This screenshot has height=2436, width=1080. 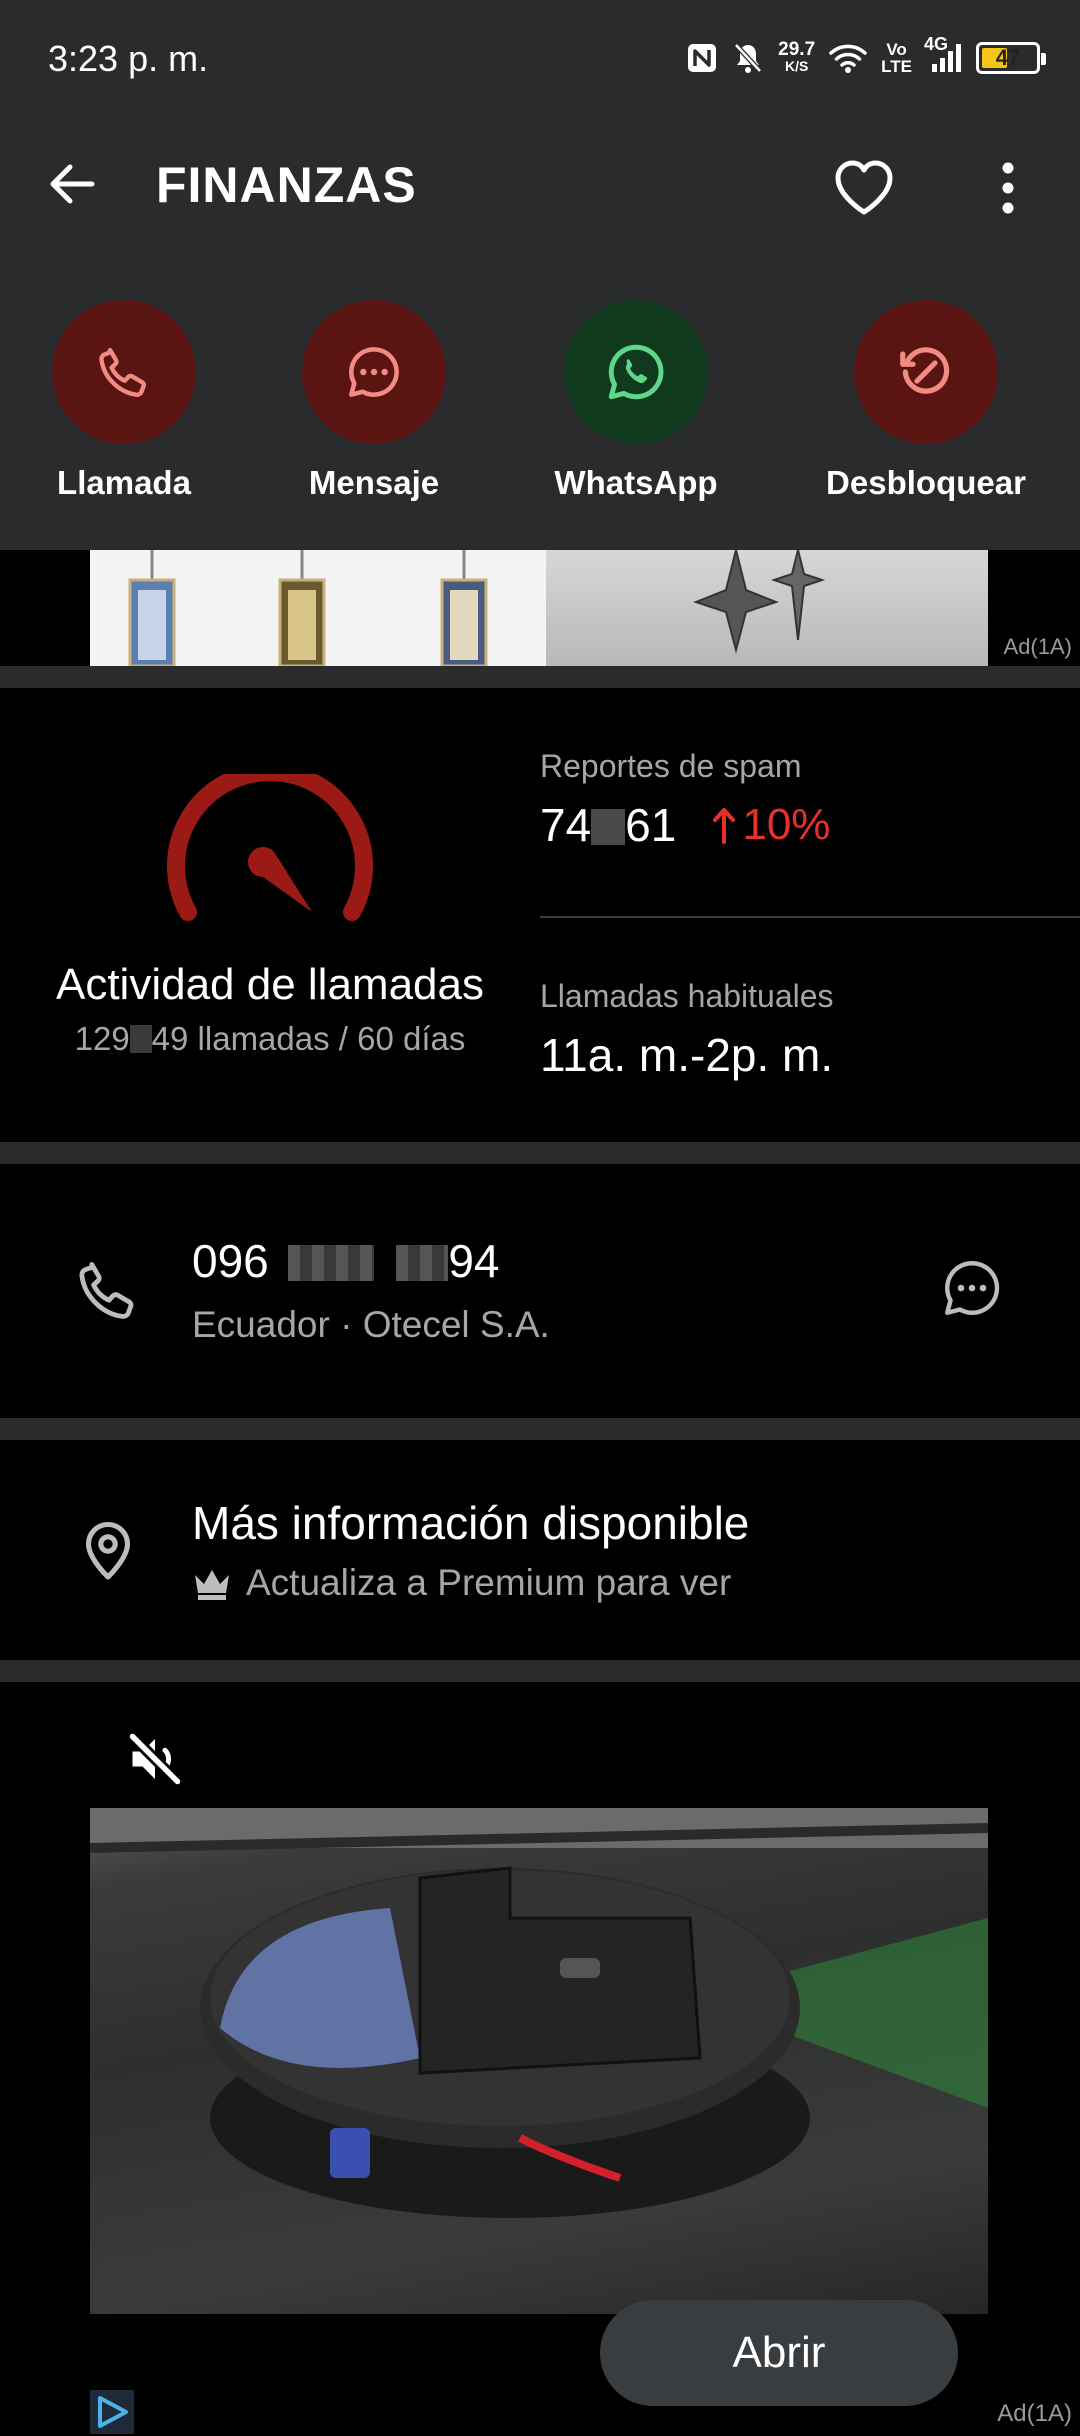 I want to click on premium-upsell-text: Actualiza a Premium para ver, so click(x=489, y=1582).